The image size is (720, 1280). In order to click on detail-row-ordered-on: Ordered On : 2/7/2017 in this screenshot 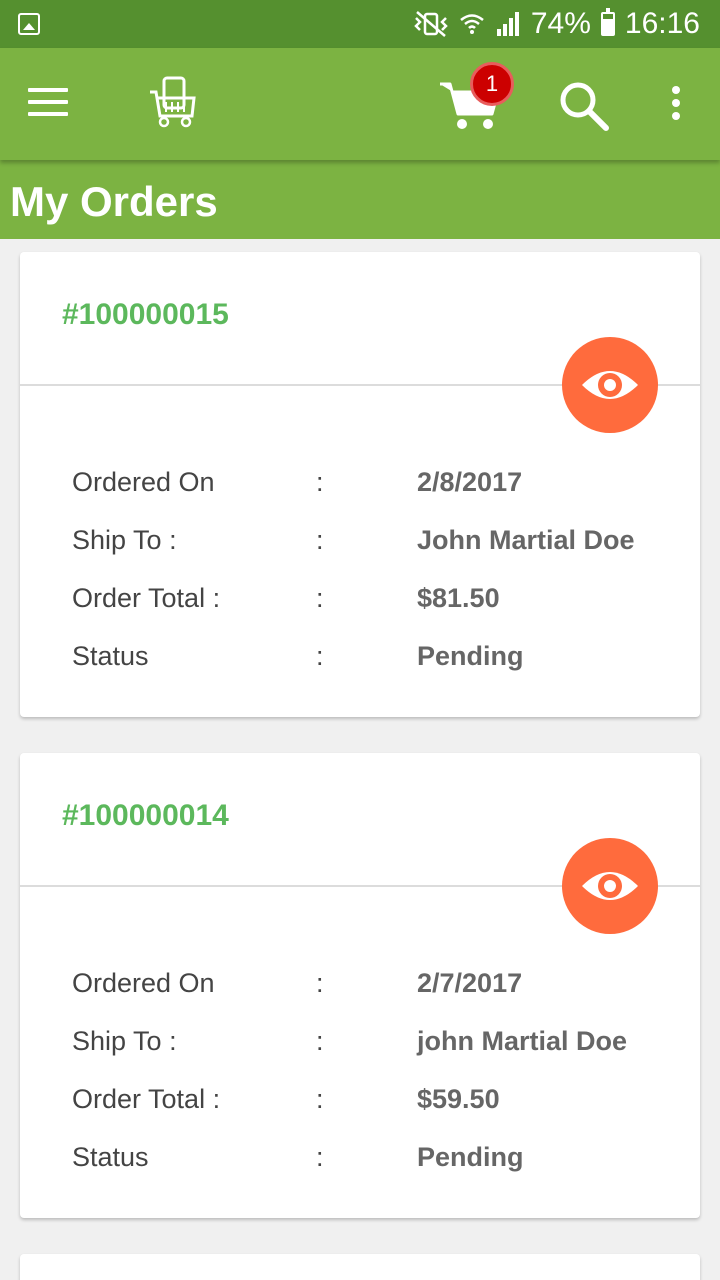, I will do `click(382, 988)`.